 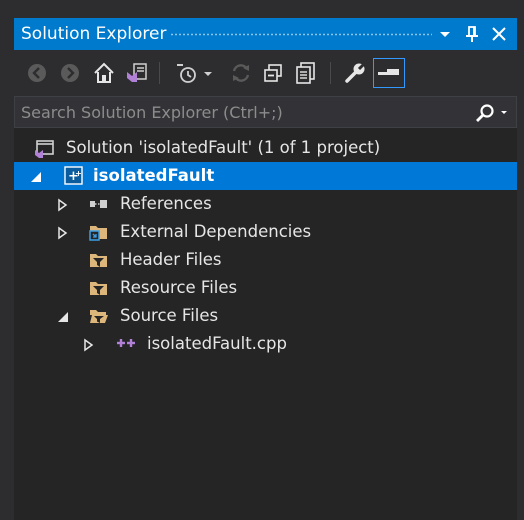 I want to click on forward-button, so click(x=70, y=73).